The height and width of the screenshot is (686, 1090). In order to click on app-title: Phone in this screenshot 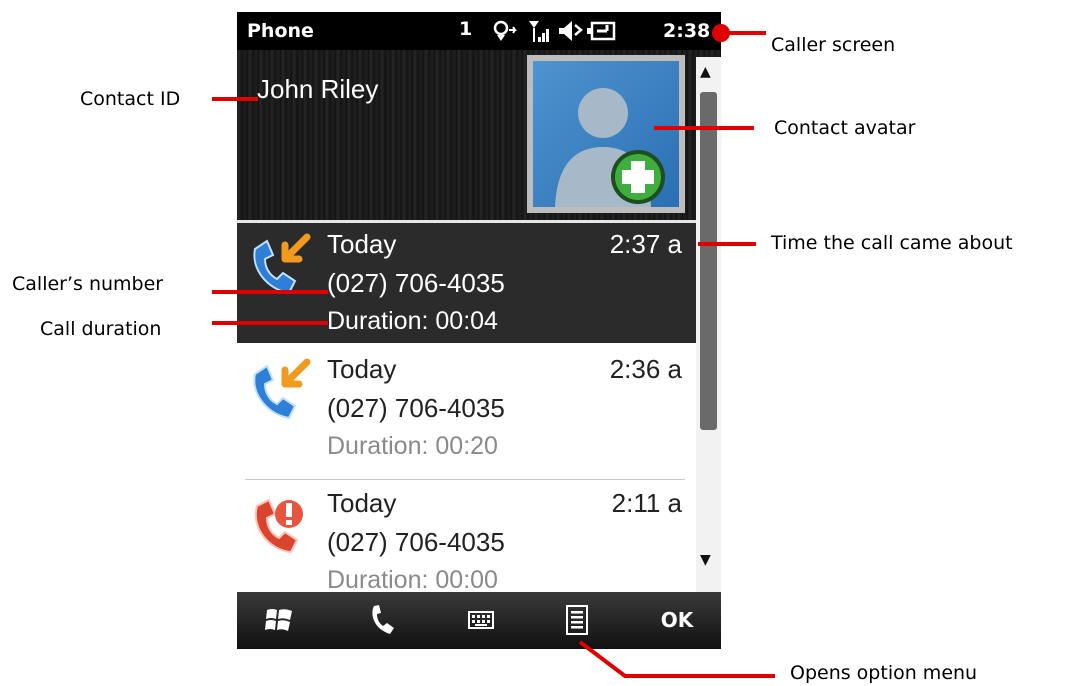, I will do `click(280, 31)`.